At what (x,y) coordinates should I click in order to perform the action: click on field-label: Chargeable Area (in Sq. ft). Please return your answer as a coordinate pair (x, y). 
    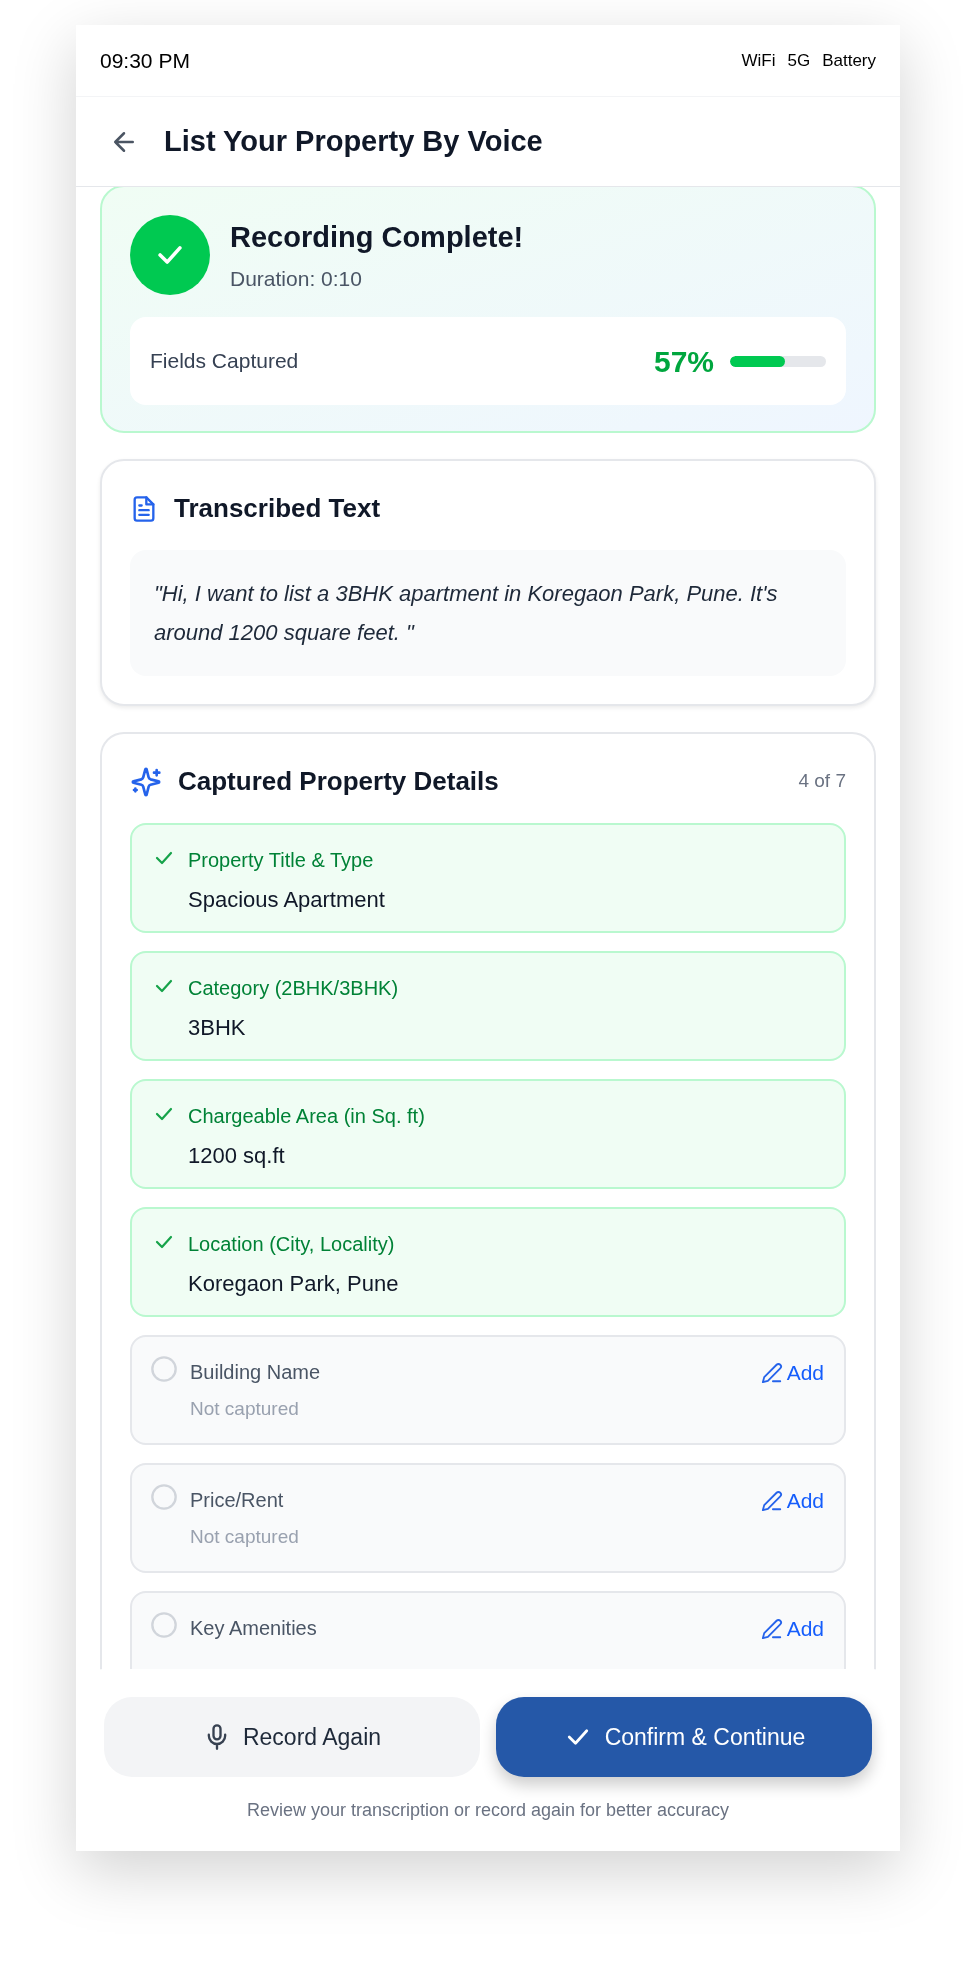
    Looking at the image, I should click on (307, 1116).